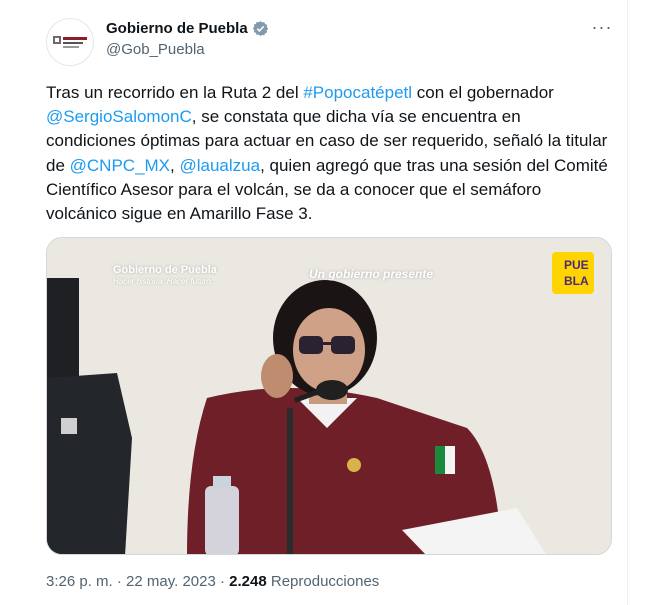  I want to click on video-overlay-slogan: Hacer historia. Hacer futuro., so click(163, 281).